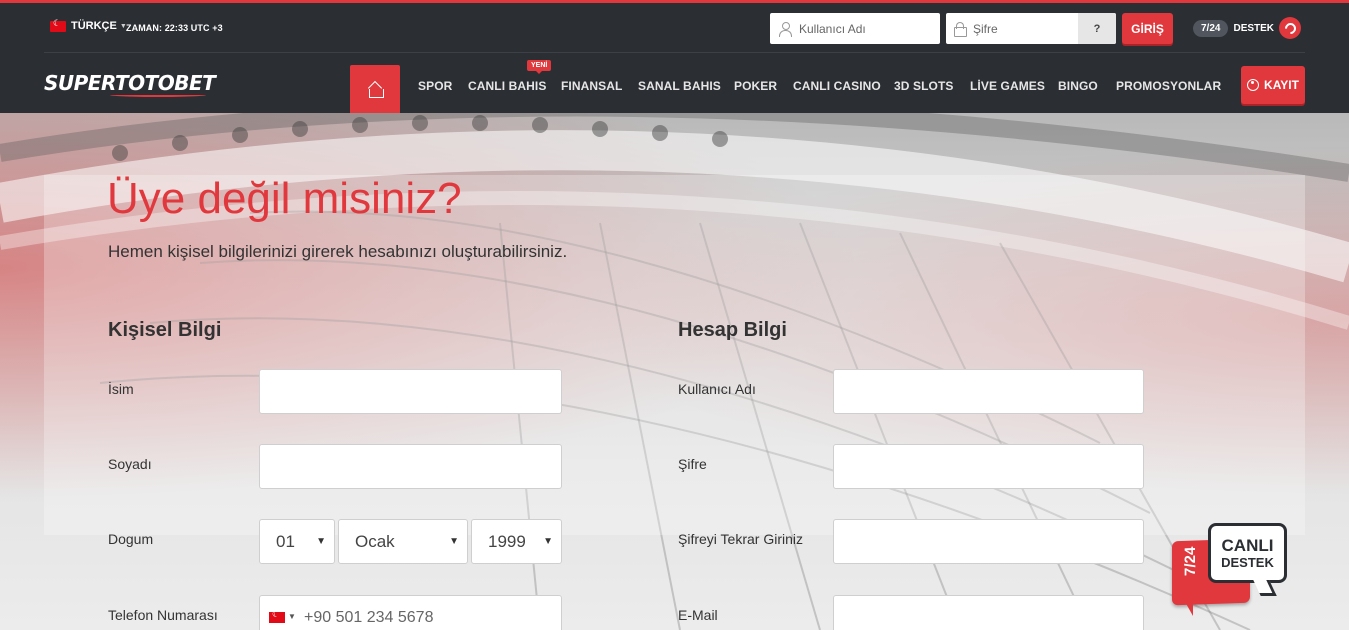 This screenshot has width=1349, height=630. Describe the element at coordinates (284, 198) in the screenshot. I see `page-title: Üye değil misiniz?` at that location.